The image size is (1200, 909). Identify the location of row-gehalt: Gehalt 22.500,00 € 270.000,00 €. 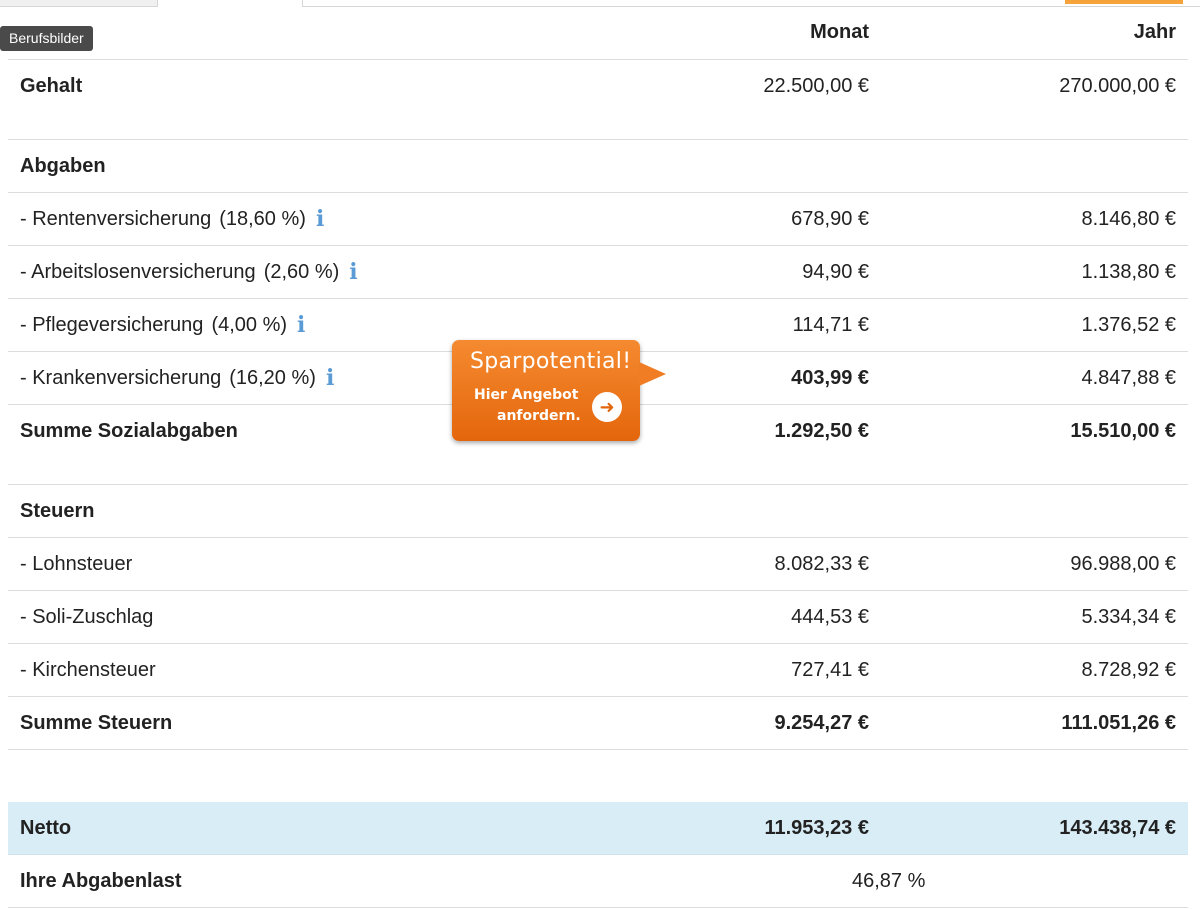
(598, 100).